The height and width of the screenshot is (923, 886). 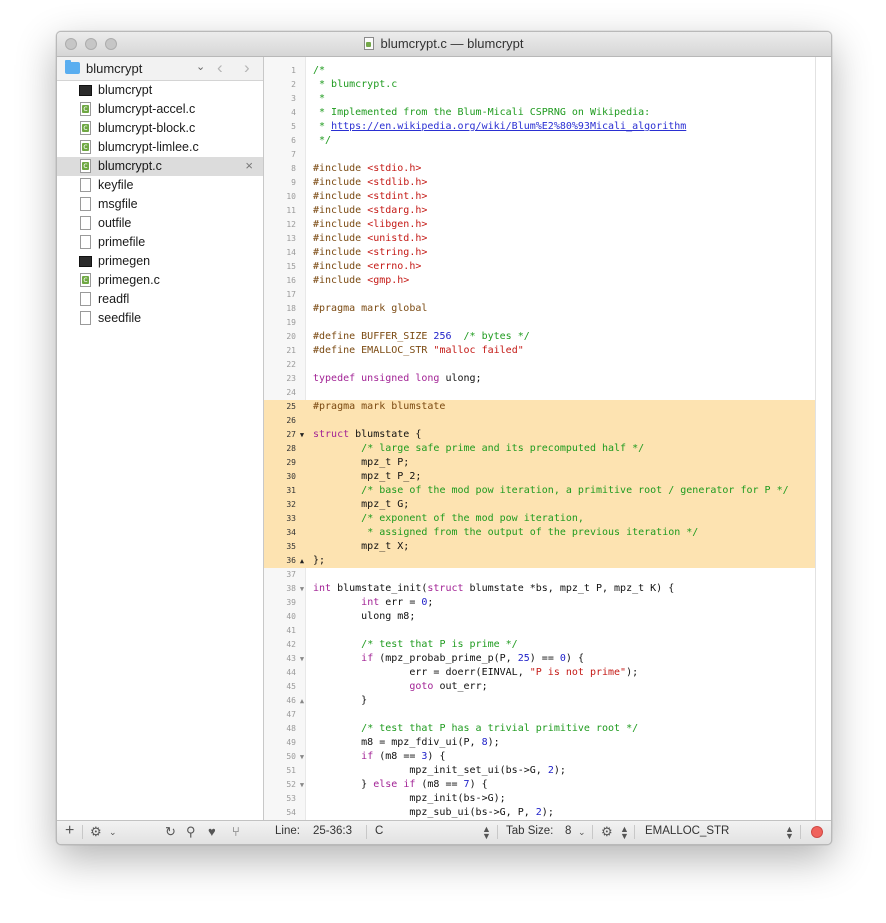 What do you see at coordinates (540, 463) in the screenshot?
I see `code-line: 29 mpz_t P;` at bounding box center [540, 463].